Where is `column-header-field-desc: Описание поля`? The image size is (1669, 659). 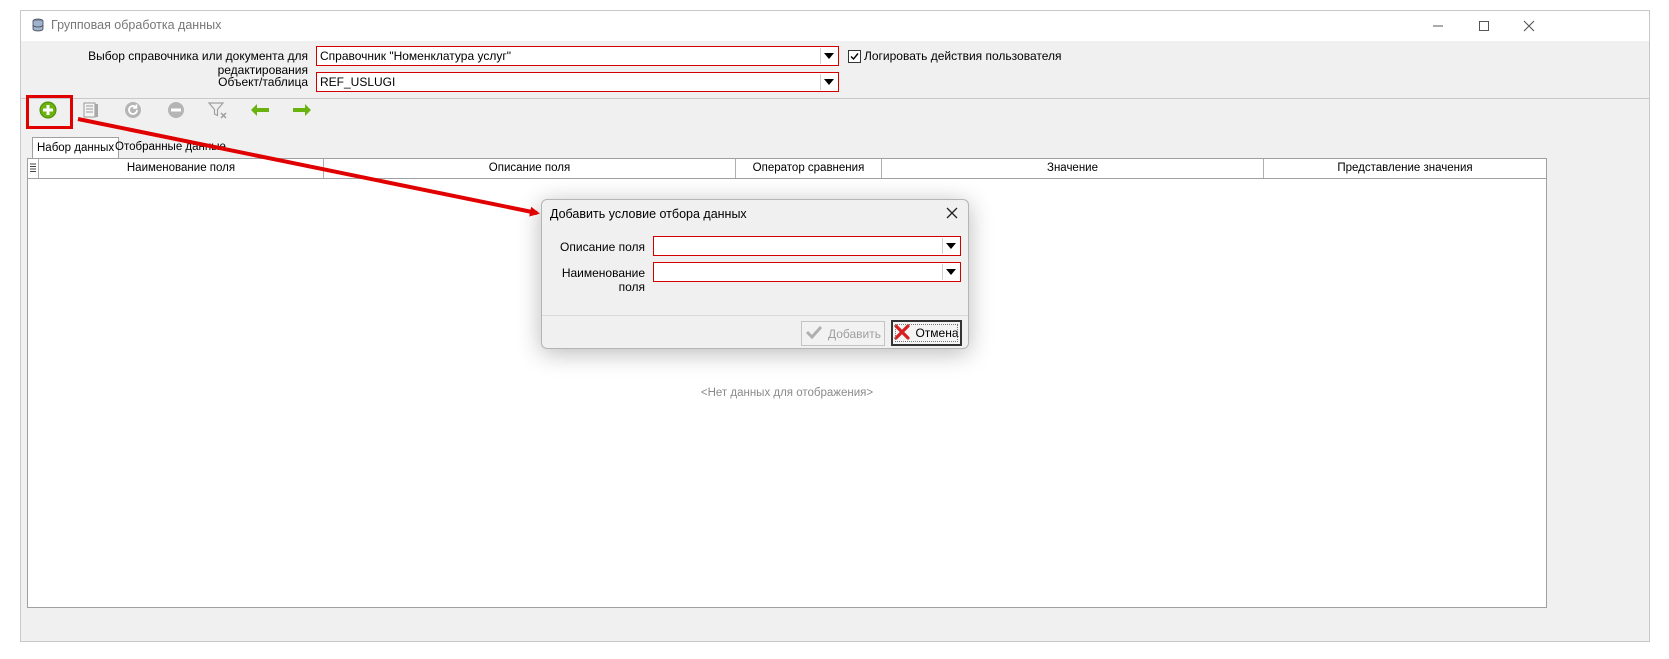 column-header-field-desc: Описание поля is located at coordinates (530, 168).